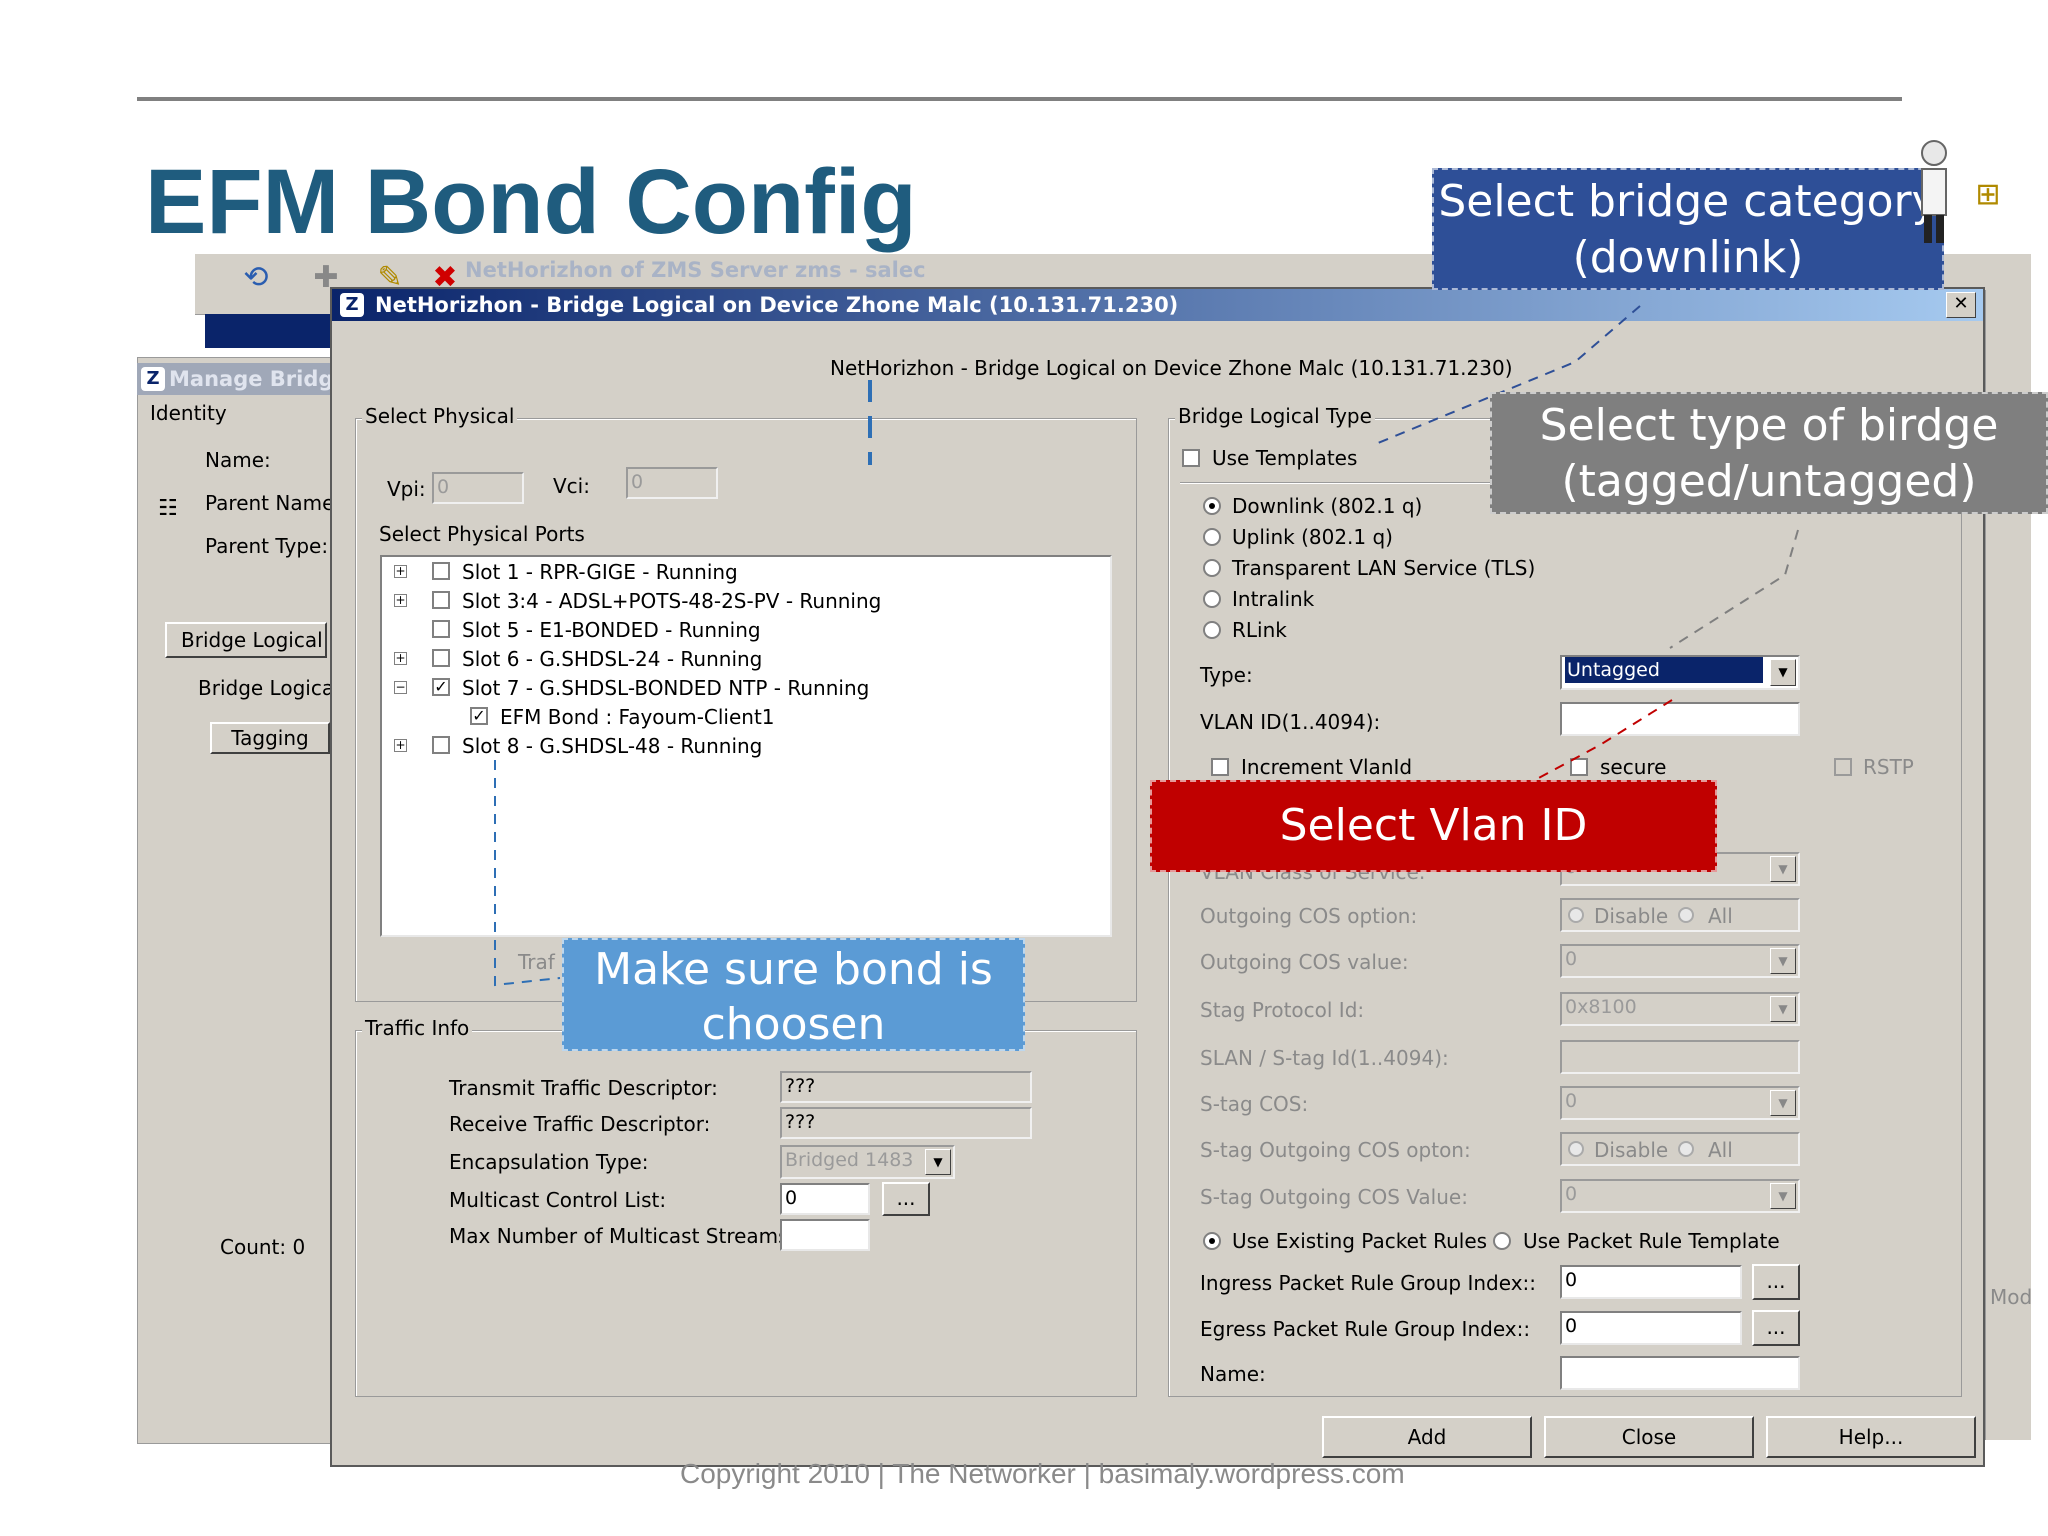 This screenshot has height=1536, width=2048. Describe the element at coordinates (1769, 425) in the screenshot. I see `callout-bridge-type-line1: Select type of birdge` at that location.